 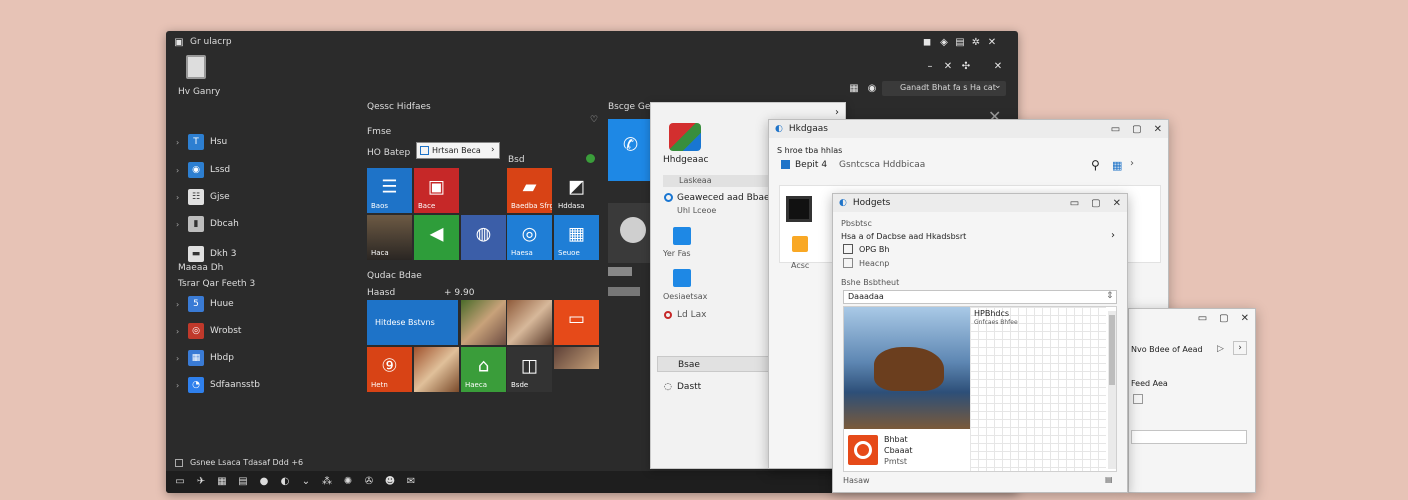 What do you see at coordinates (571, 206) in the screenshot?
I see `tile-label: Hddasa` at bounding box center [571, 206].